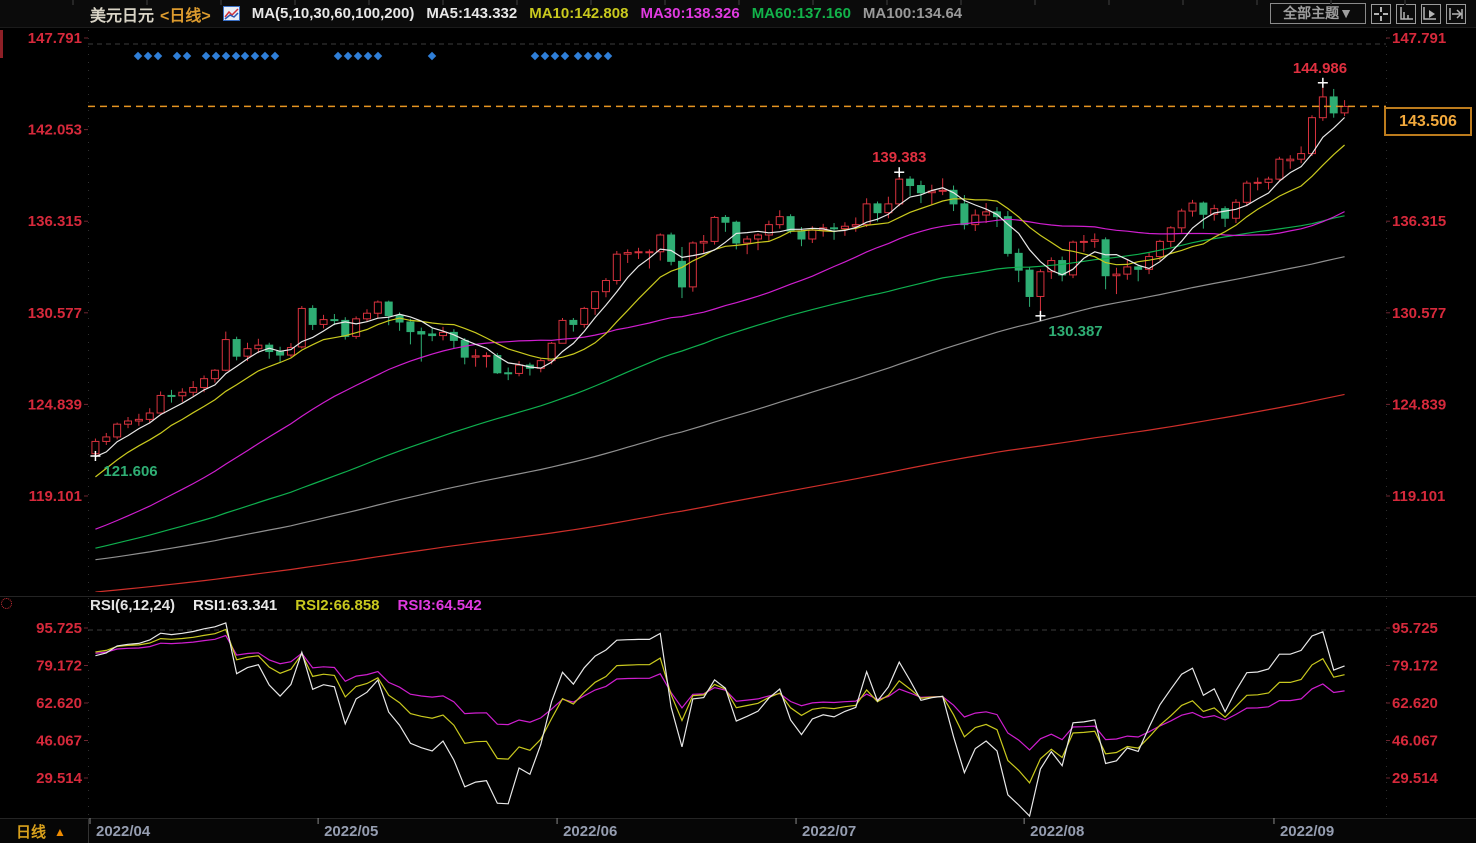  What do you see at coordinates (351, 831) in the screenshot?
I see `svg-text: 2022/05` at bounding box center [351, 831].